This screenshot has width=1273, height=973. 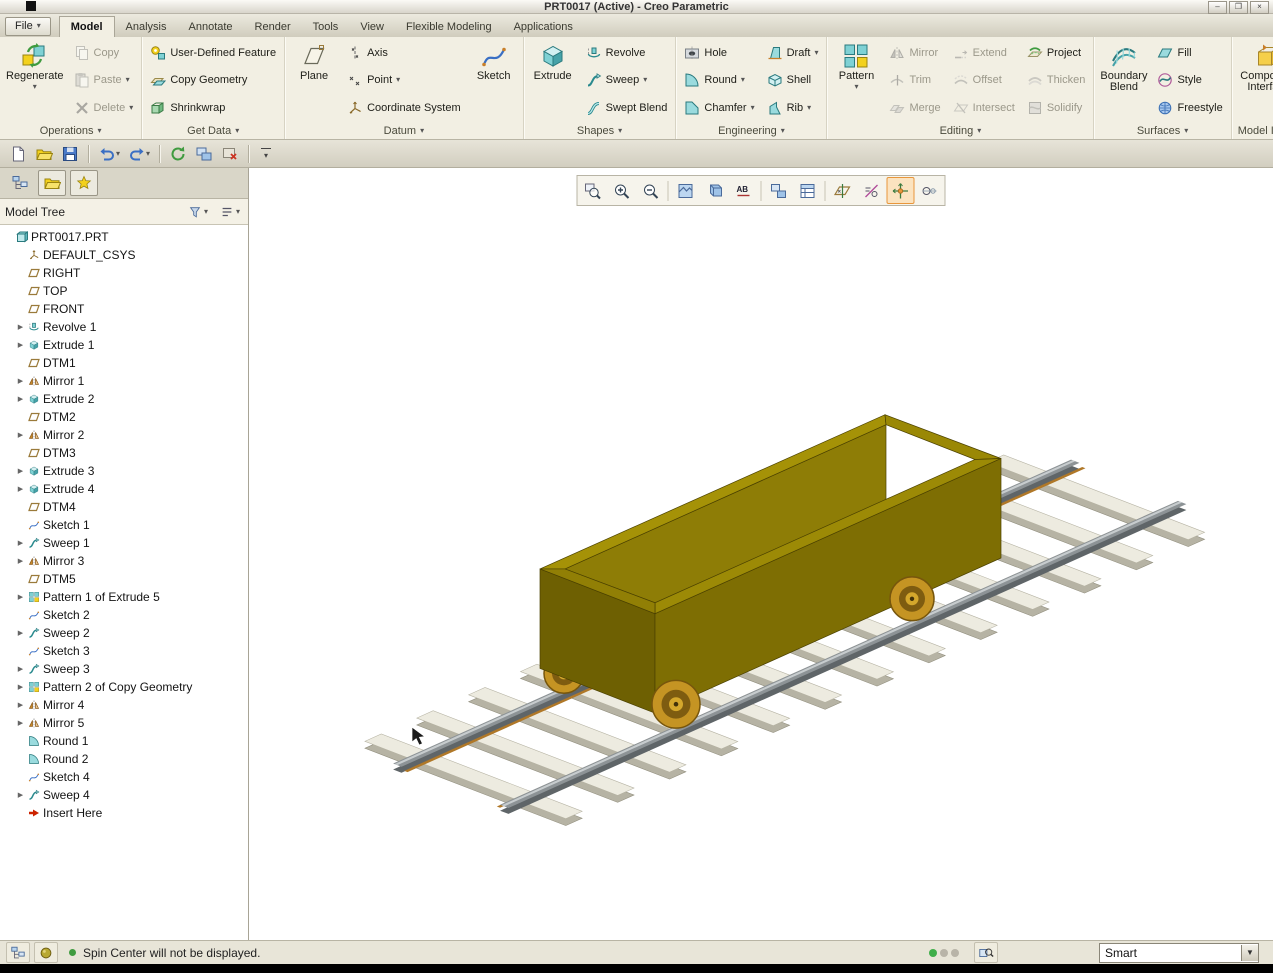 What do you see at coordinates (124, 345) in the screenshot?
I see `tree-item-extrude-1: ▶ Extrude 1` at bounding box center [124, 345].